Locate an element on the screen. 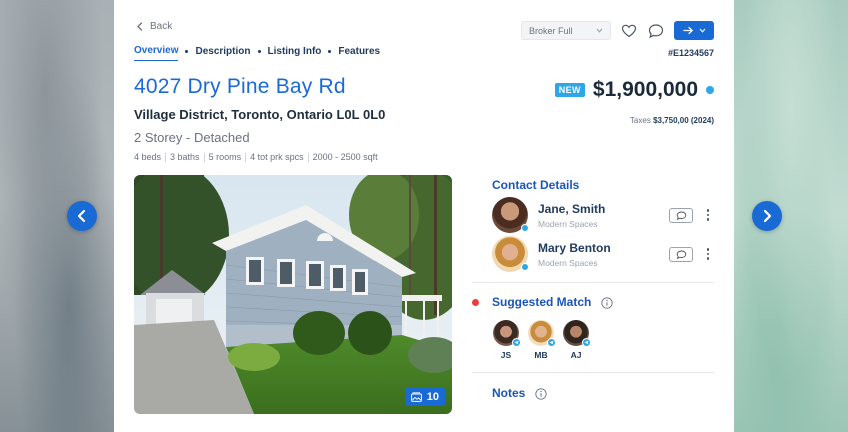  photo-gallery-button: 10 is located at coordinates (424, 396).